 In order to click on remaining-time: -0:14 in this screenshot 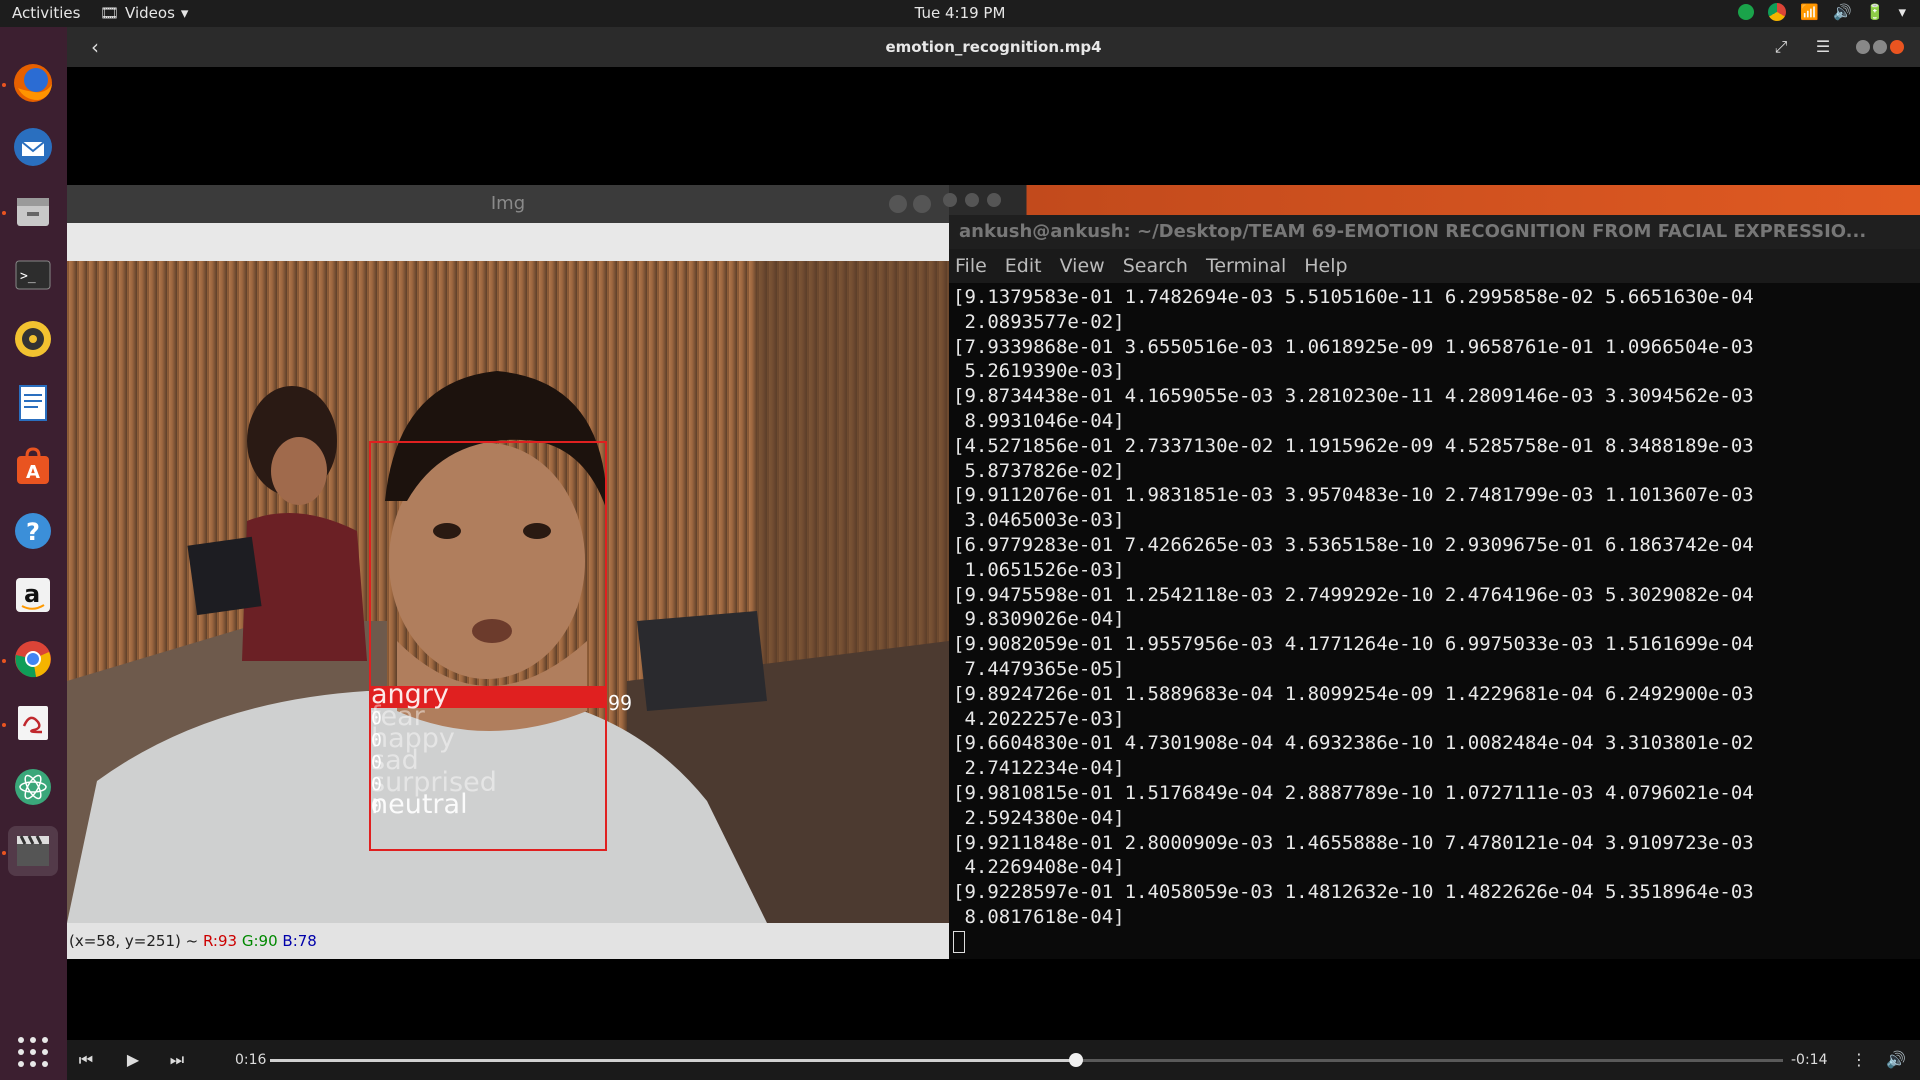, I will do `click(1809, 1060)`.